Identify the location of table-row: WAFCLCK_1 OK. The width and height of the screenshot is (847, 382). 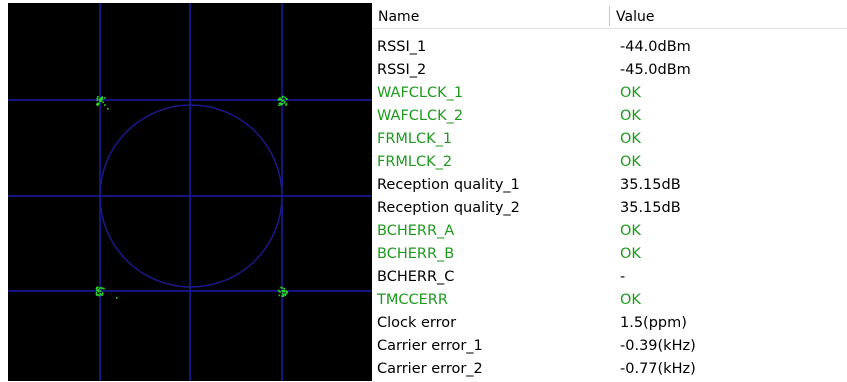
(609, 93).